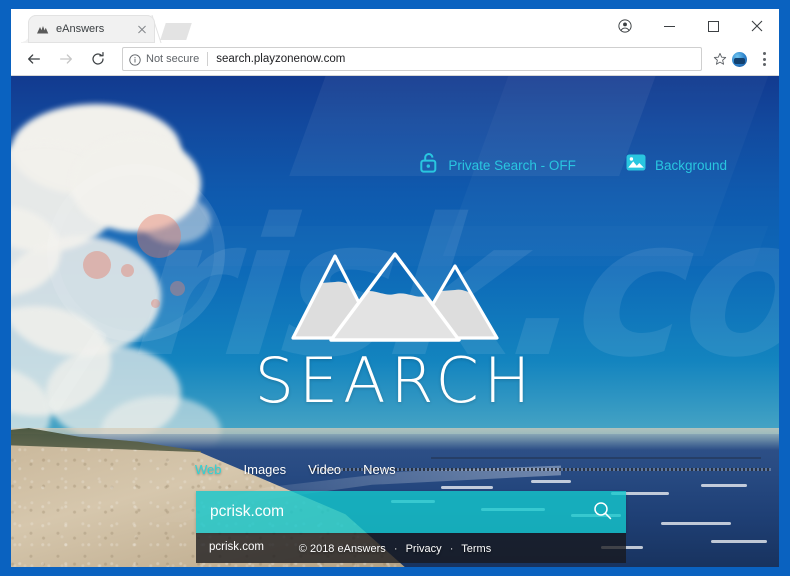 This screenshot has height=576, width=790. I want to click on profile-icon, so click(625, 26).